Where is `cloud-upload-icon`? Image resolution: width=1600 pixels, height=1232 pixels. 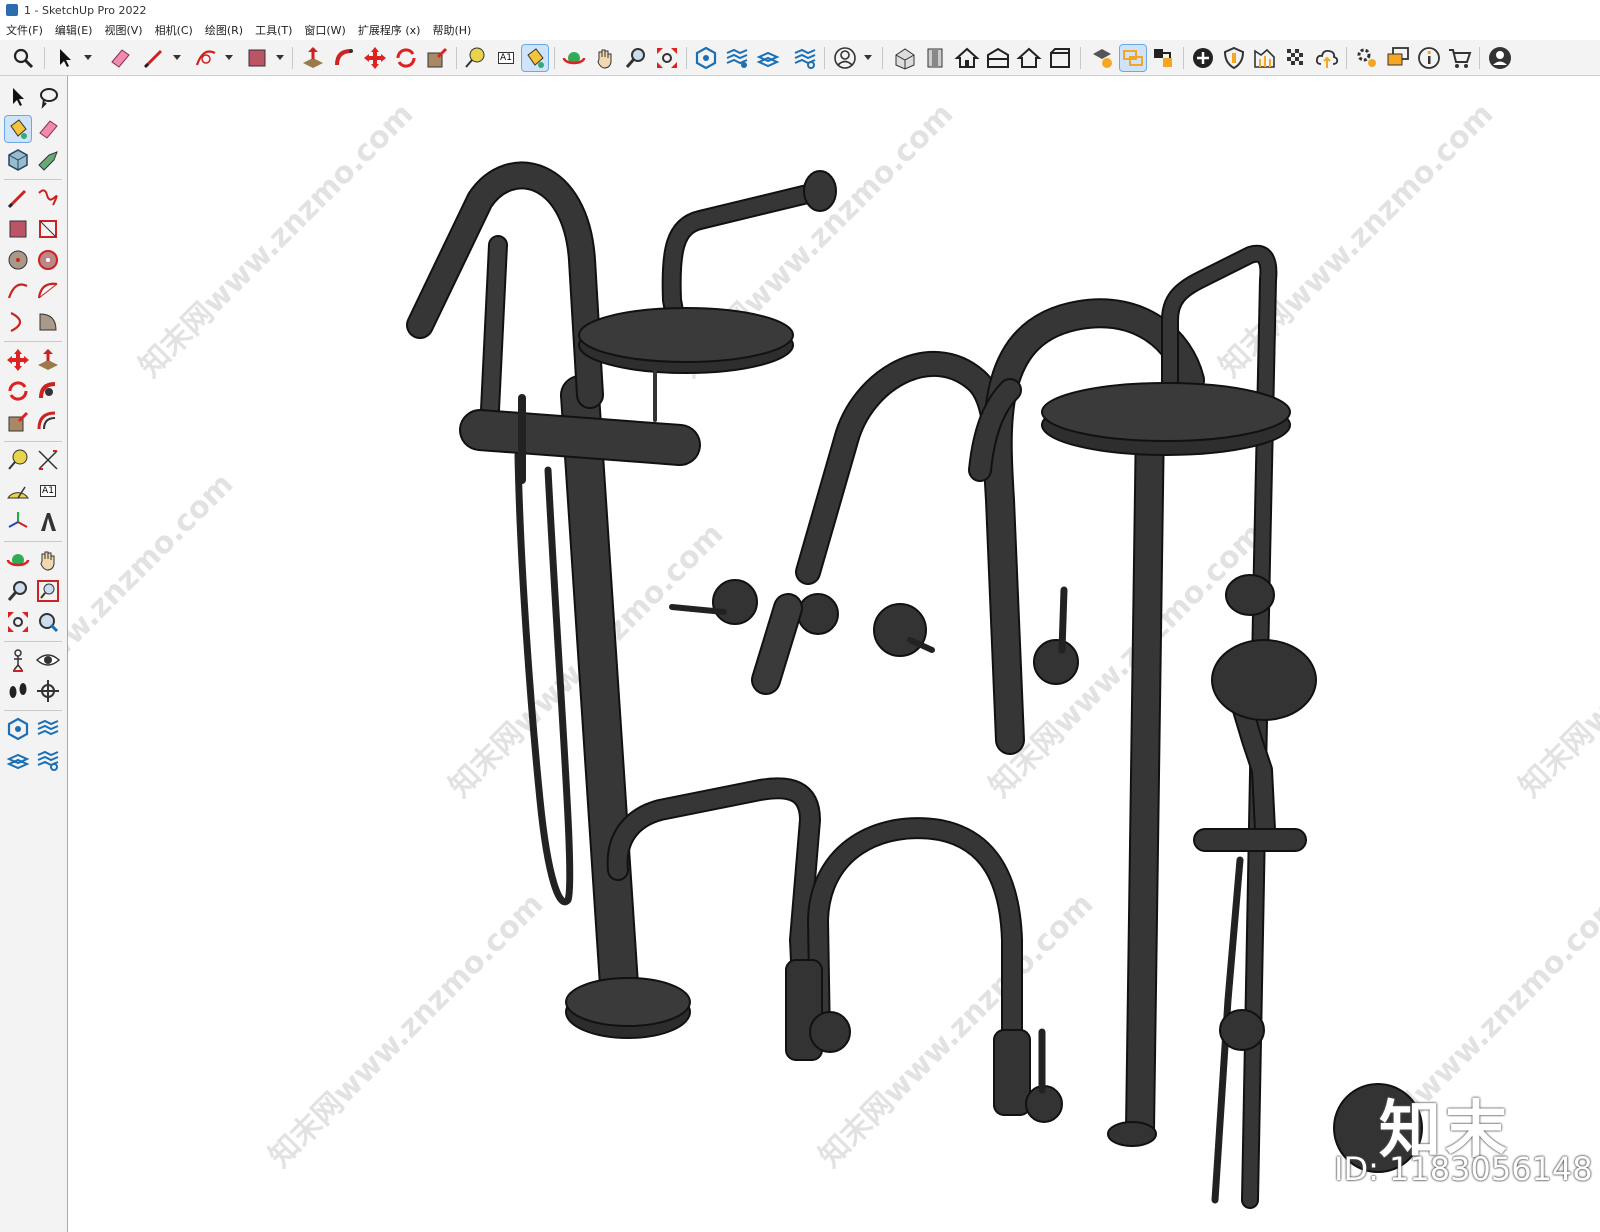
cloud-upload-icon is located at coordinates (1327, 58).